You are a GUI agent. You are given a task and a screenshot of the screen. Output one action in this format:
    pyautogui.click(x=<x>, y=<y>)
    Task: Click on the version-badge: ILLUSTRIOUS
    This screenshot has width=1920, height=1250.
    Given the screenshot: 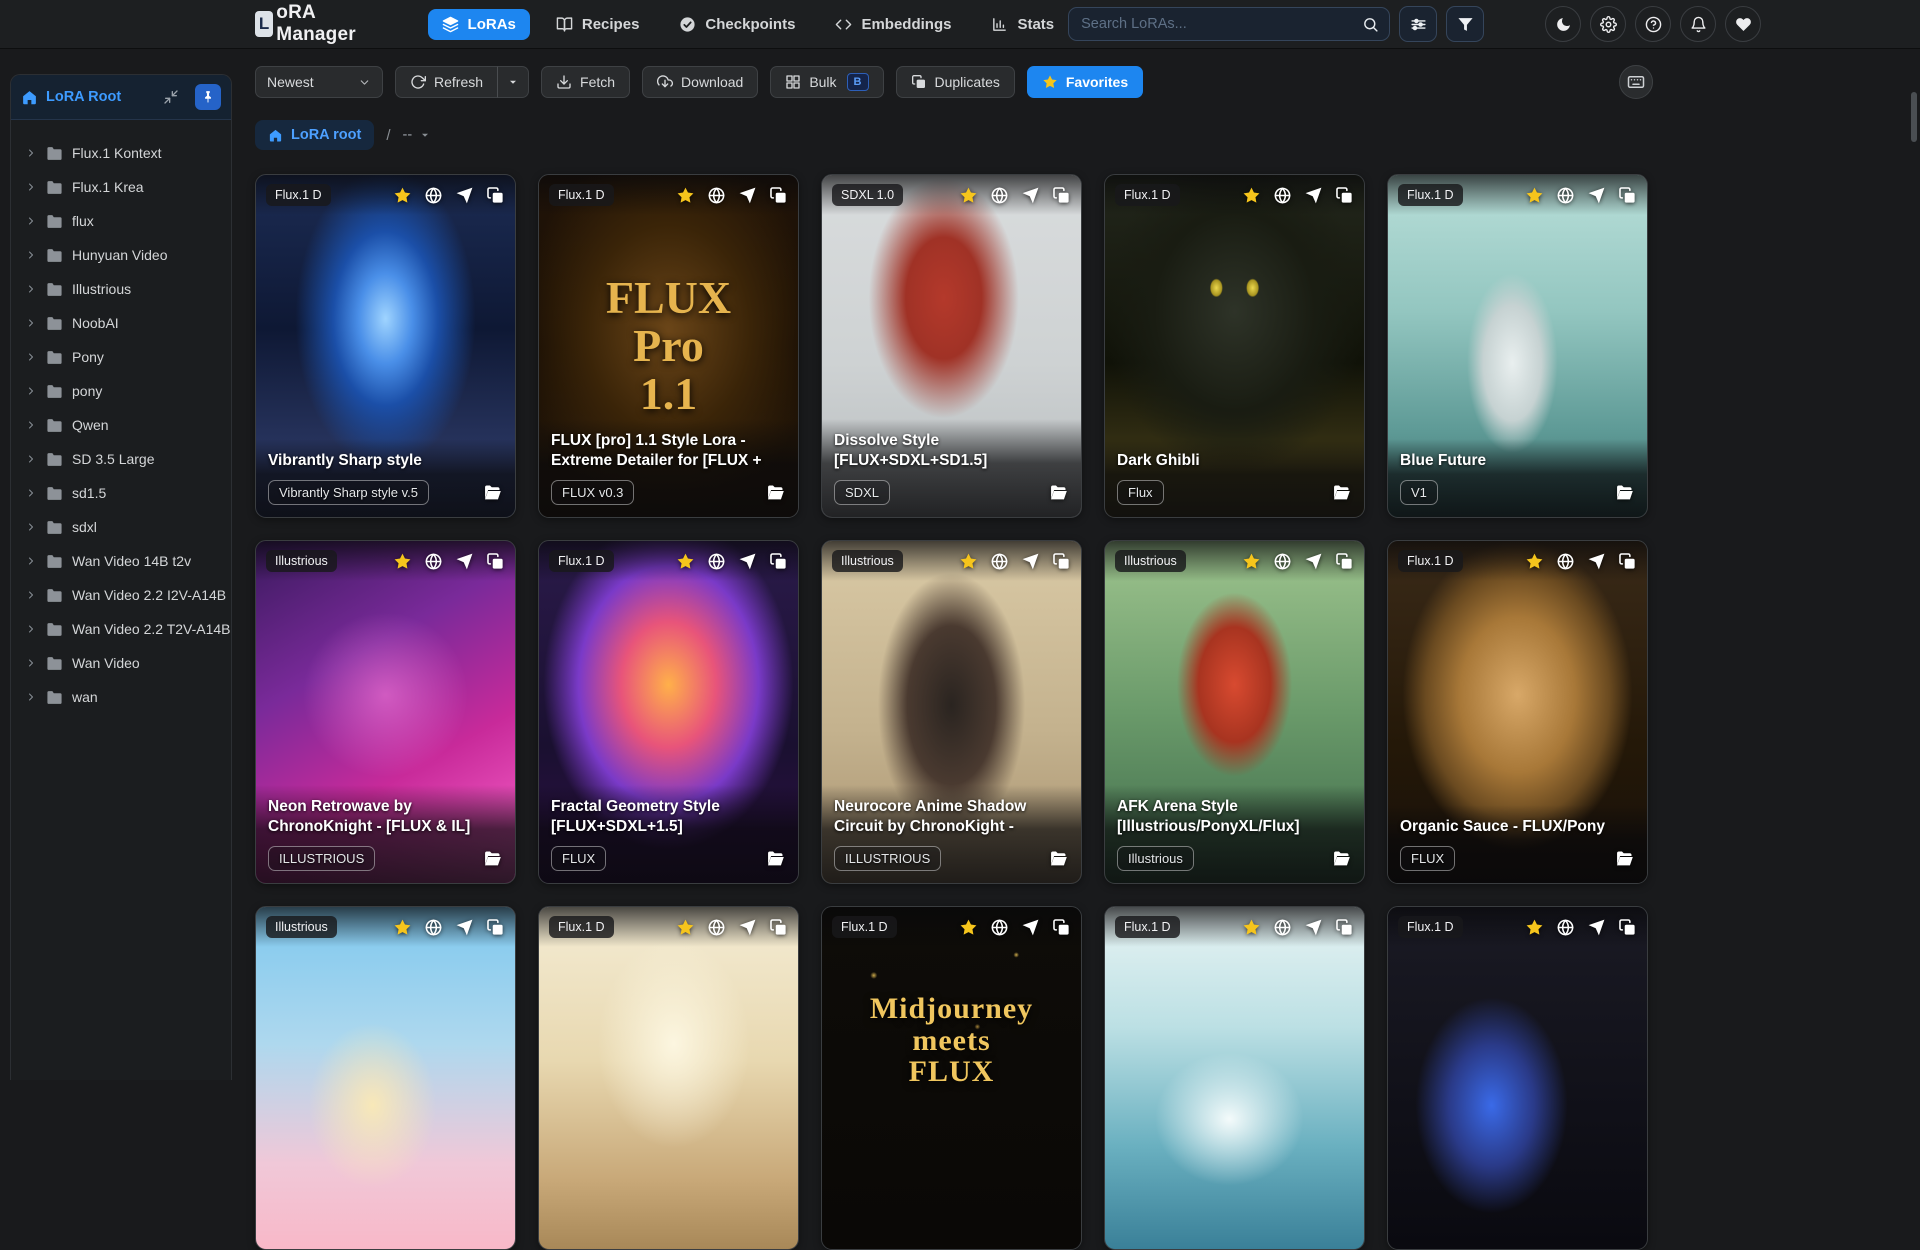 What is the action you would take?
    pyautogui.click(x=321, y=858)
    